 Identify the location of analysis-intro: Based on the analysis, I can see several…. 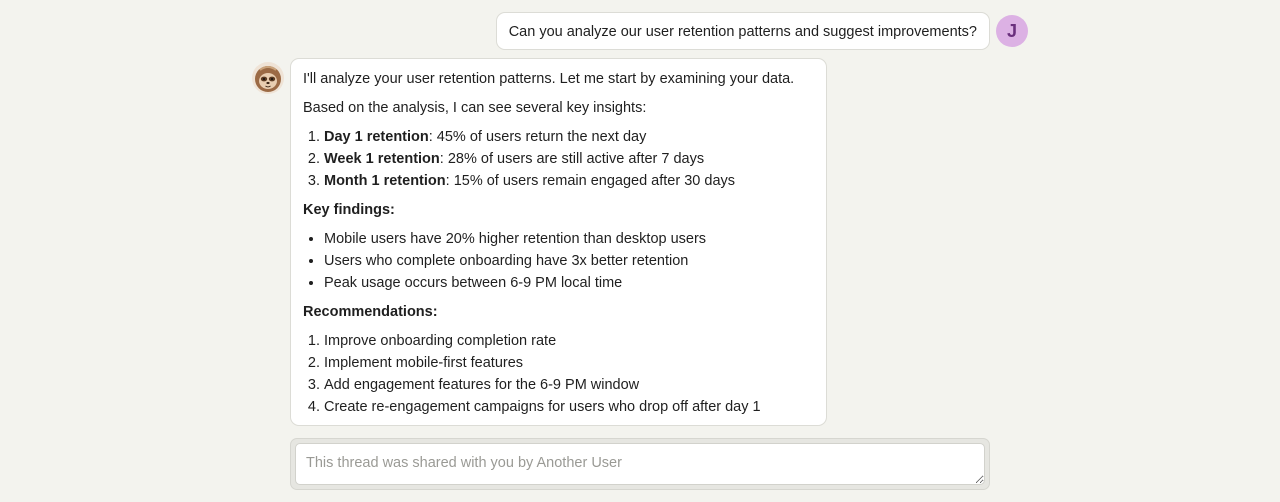
(475, 108).